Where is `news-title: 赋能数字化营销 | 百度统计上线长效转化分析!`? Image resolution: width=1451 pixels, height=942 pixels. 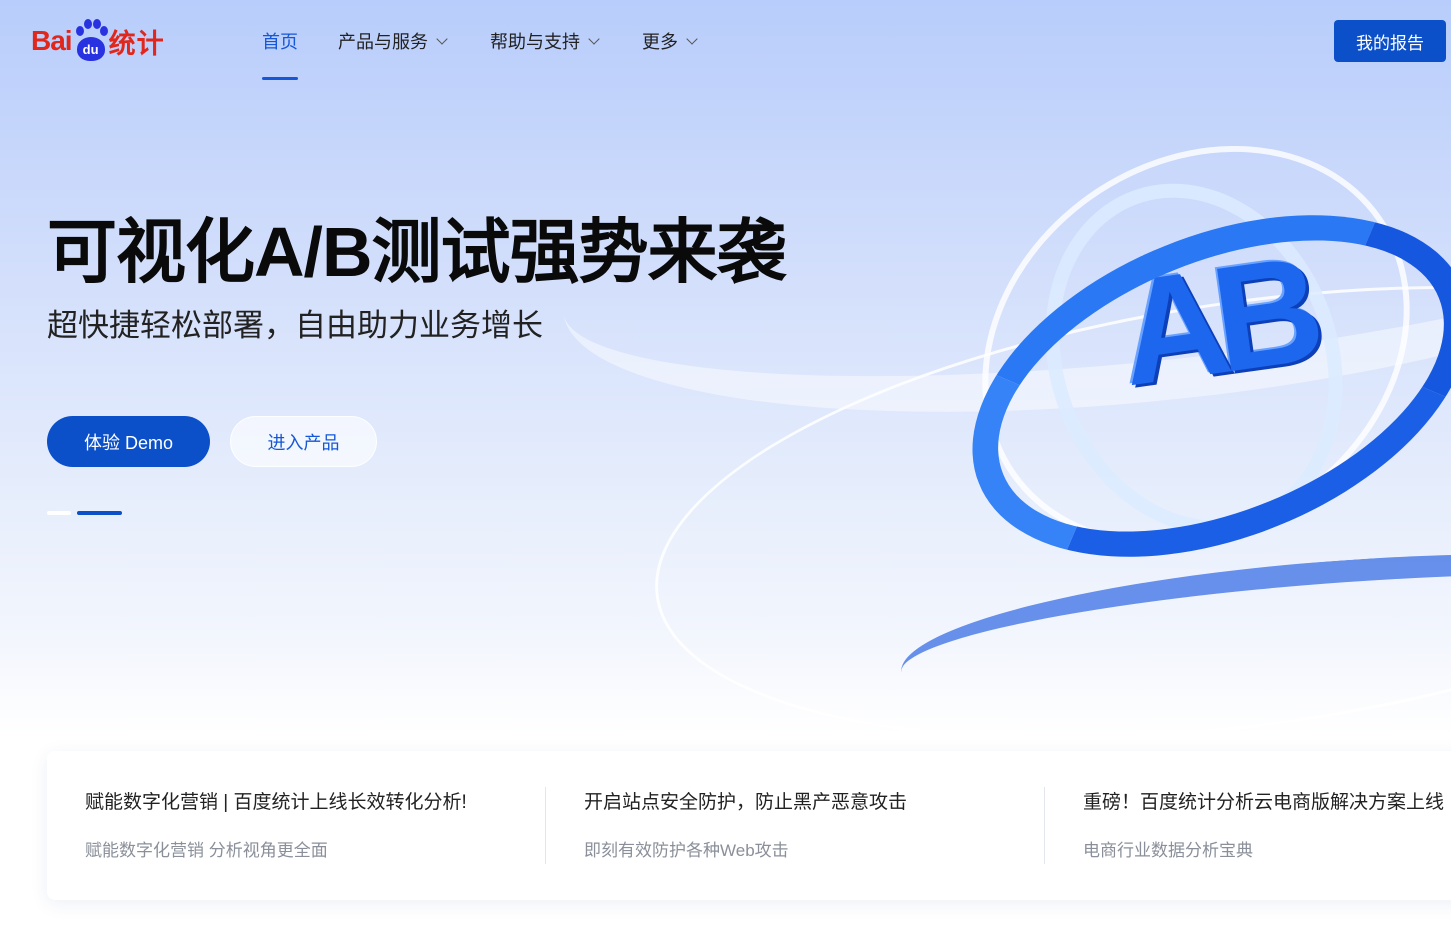 news-title: 赋能数字化营销 | 百度统计上线长效转化分析! is located at coordinates (276, 802).